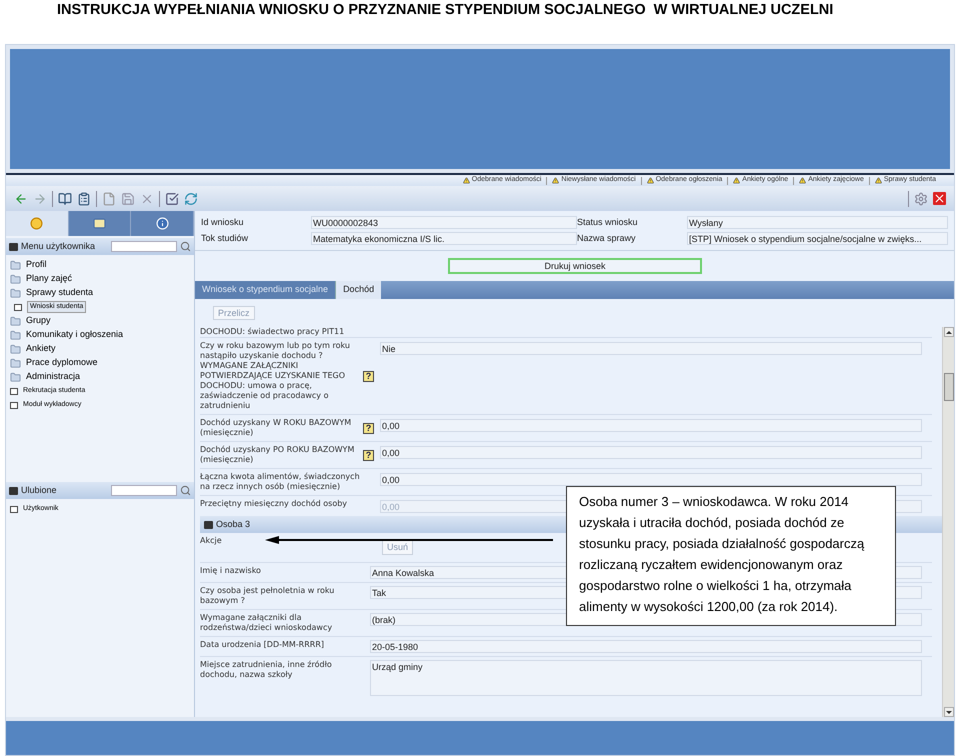  What do you see at coordinates (722, 554) in the screenshot?
I see `callout-text: Osoba numer 3 – wnioskodawca. W roku 2014 uzyskała i utraciła dochód, posiada dochód ze stosunku pracy, posiada działalność gospodarczą rozliczaną ryczałtem ewidencjonowanym oraz gospodarstwo rolne o wielkości 1 ha, otrzymała alimenty w wysokości 1200,00 (za rok 2014).` at bounding box center [722, 554].